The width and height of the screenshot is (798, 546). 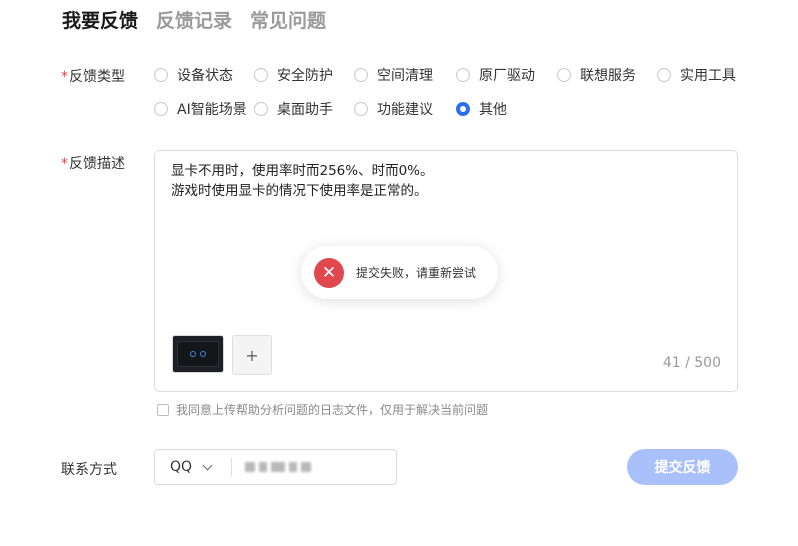 I want to click on radio-feature-suggestion: 功能建议, so click(x=393, y=109).